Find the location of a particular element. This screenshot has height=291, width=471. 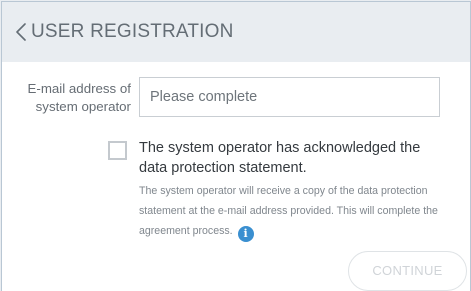

email-field is located at coordinates (289, 97).